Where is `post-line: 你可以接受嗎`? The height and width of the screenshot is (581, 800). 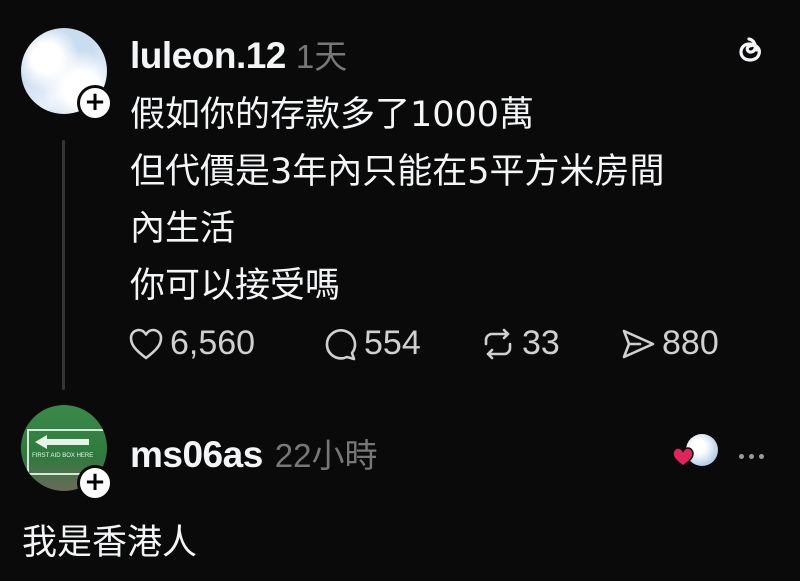
post-line: 你可以接受嗎 is located at coordinates (235, 286).